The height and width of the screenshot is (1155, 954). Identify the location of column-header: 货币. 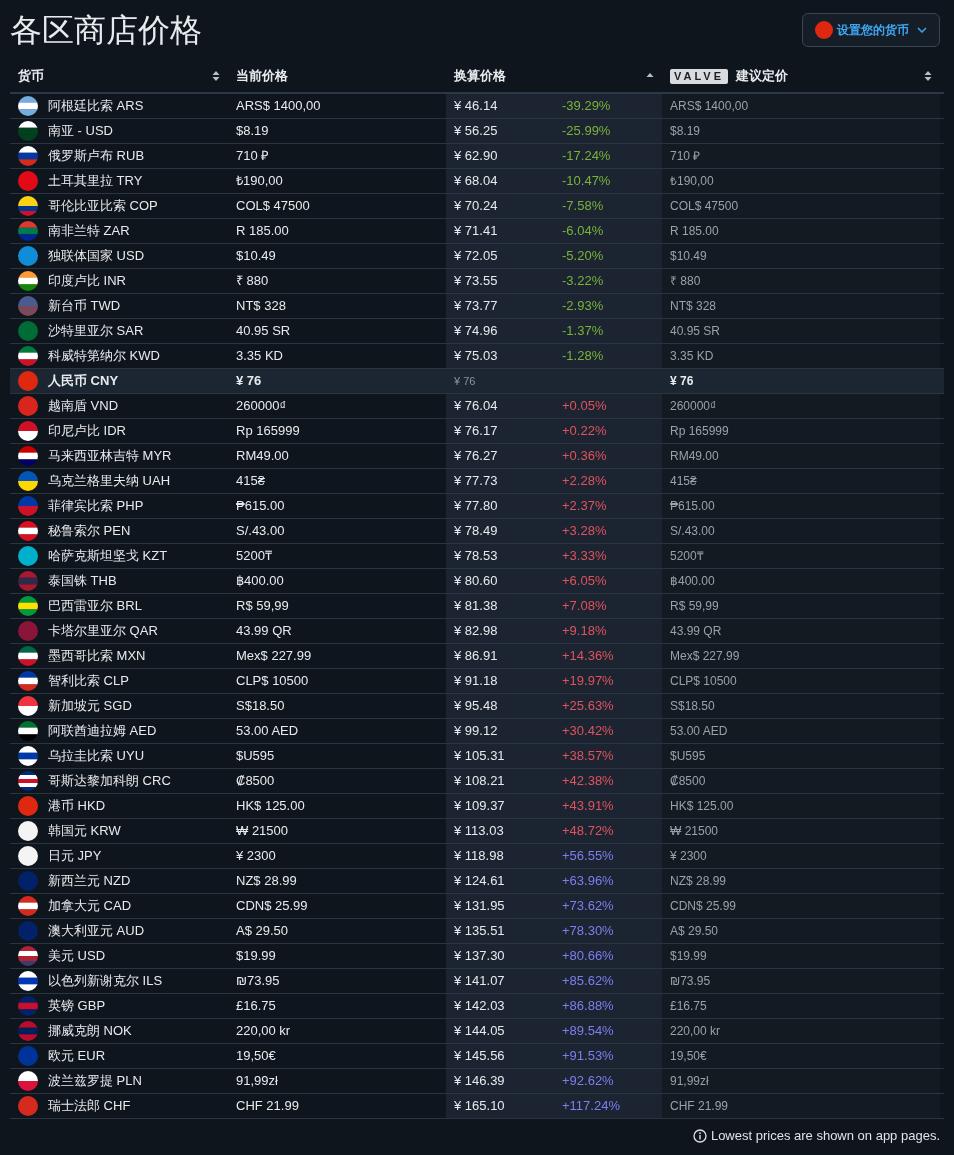
(119, 76).